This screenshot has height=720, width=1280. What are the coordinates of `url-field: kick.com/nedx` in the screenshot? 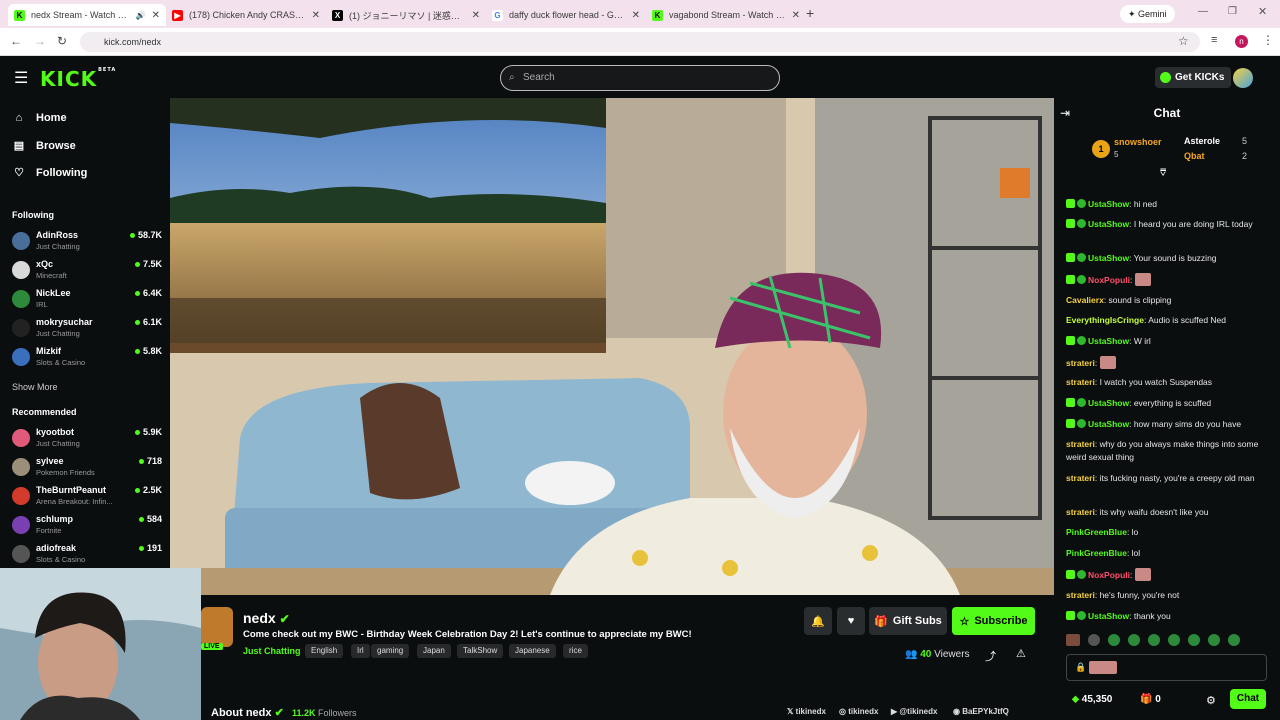 It's located at (640, 42).